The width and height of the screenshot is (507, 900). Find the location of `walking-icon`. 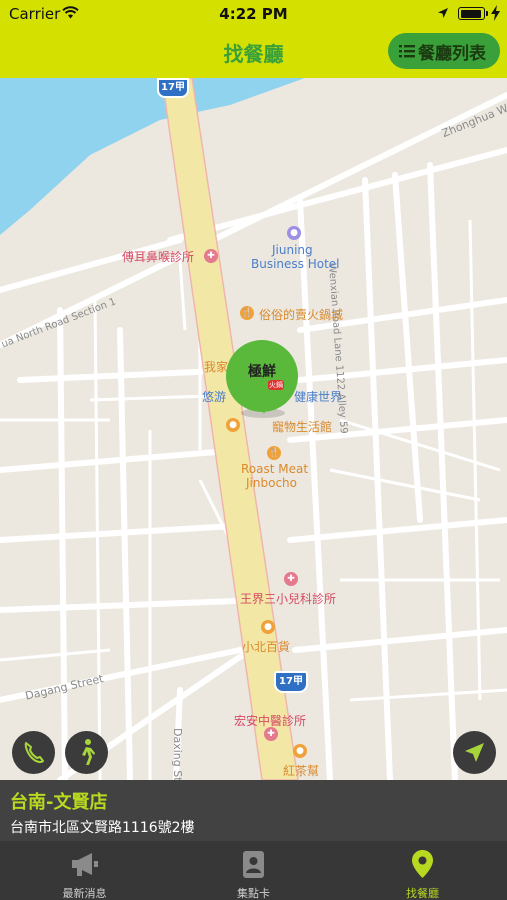

walking-icon is located at coordinates (88, 752).